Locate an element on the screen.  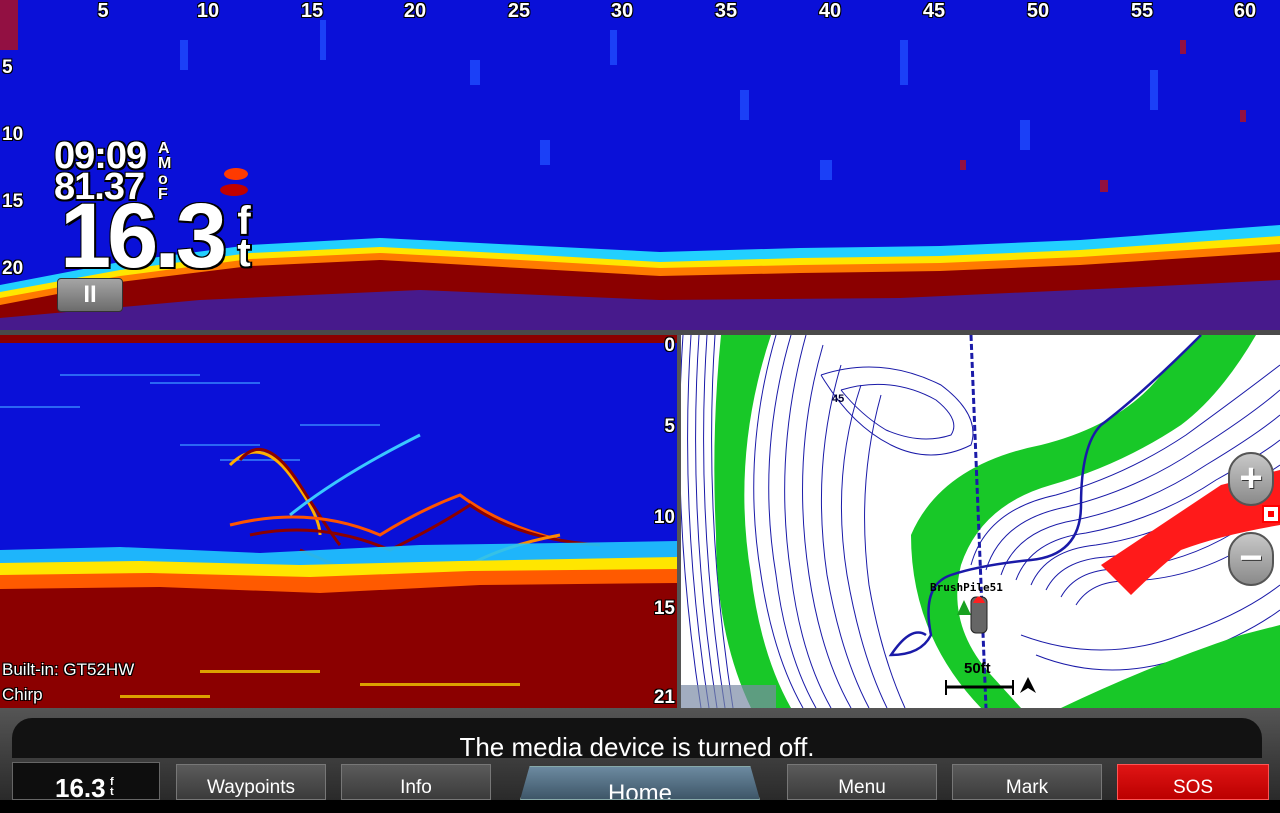
waypoints-button: Waypoints is located at coordinates (251, 782).